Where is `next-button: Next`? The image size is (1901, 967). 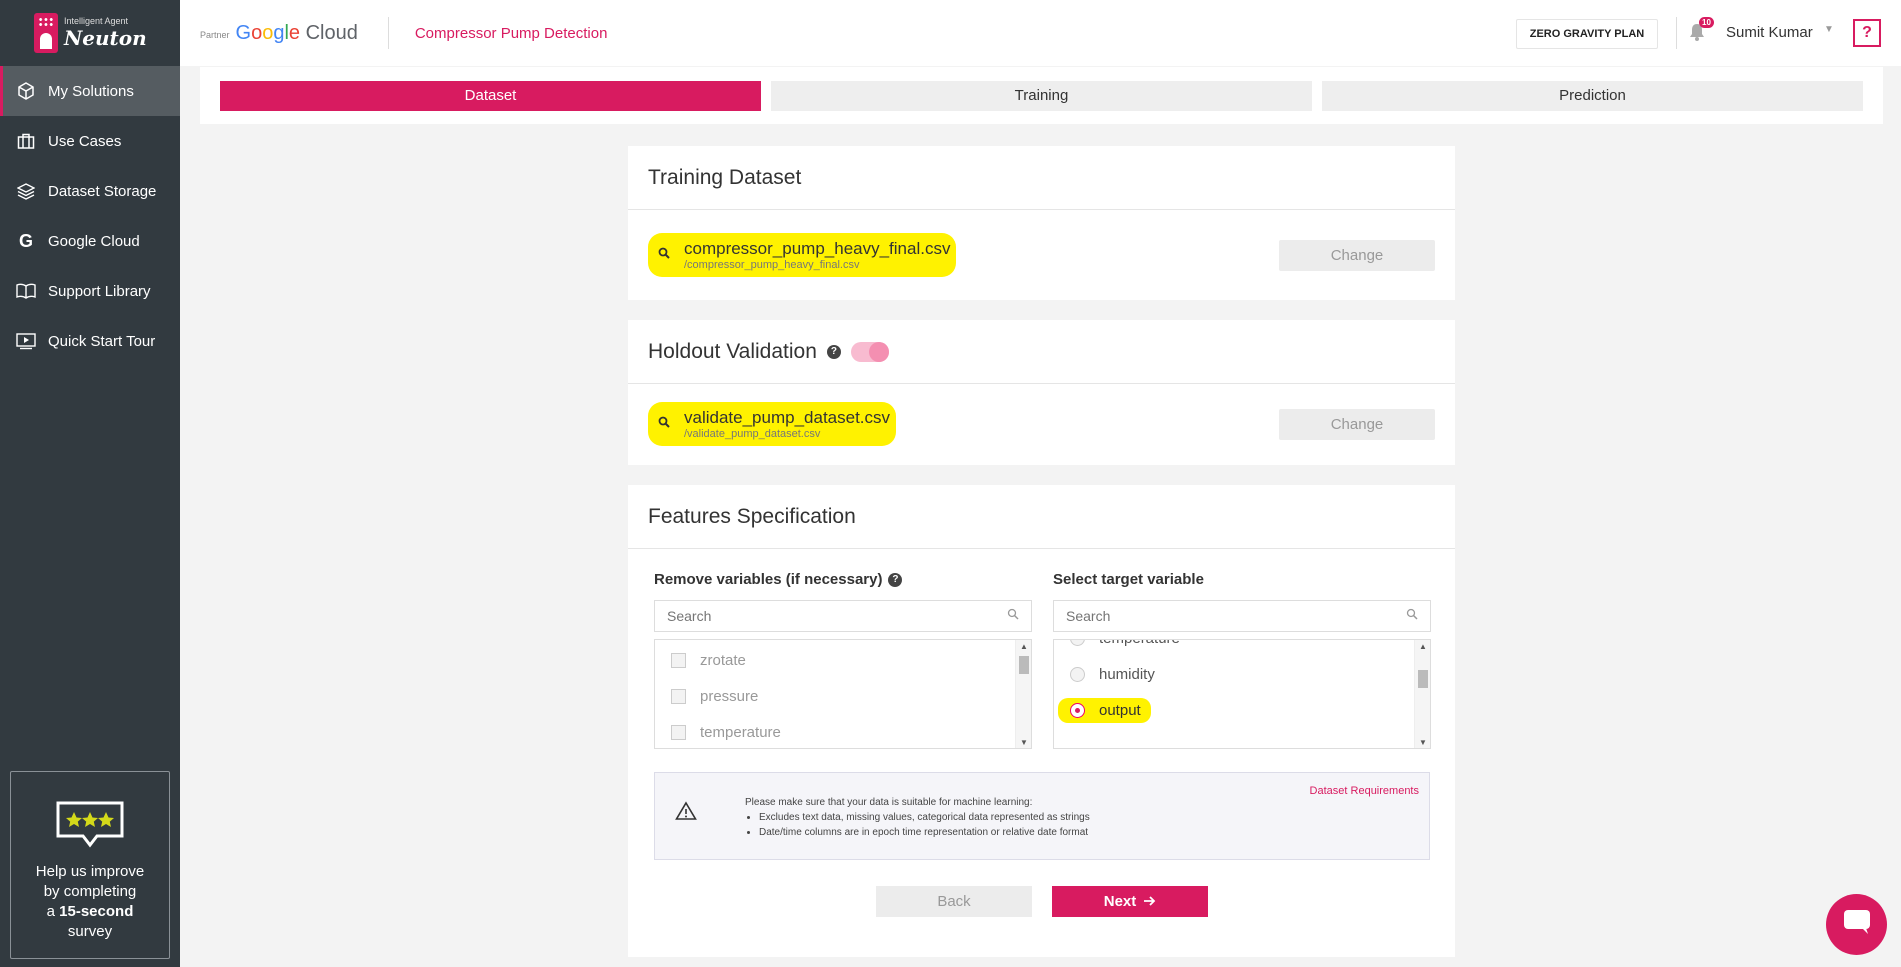 next-button: Next is located at coordinates (1130, 901).